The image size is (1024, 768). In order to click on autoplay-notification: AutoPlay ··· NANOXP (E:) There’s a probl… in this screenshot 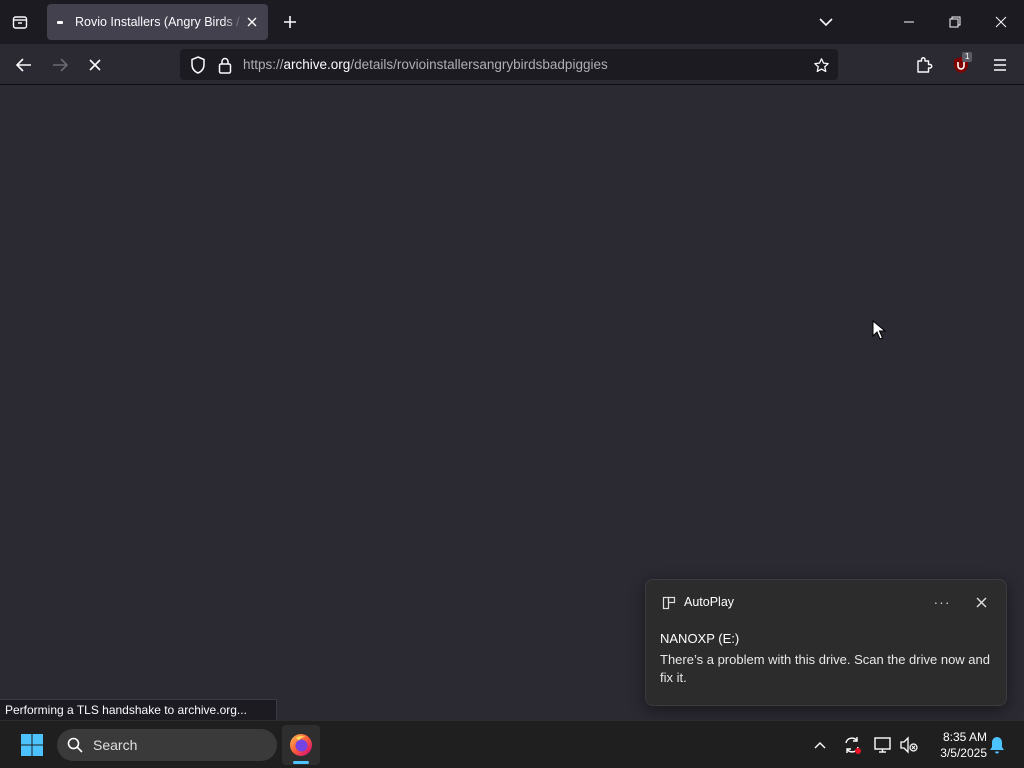, I will do `click(826, 642)`.